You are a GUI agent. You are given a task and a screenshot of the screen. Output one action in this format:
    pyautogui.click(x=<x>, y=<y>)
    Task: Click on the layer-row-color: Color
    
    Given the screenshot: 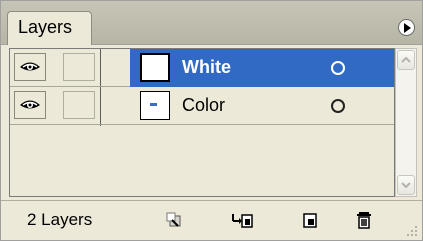 What is the action you would take?
    pyautogui.click(x=202, y=106)
    